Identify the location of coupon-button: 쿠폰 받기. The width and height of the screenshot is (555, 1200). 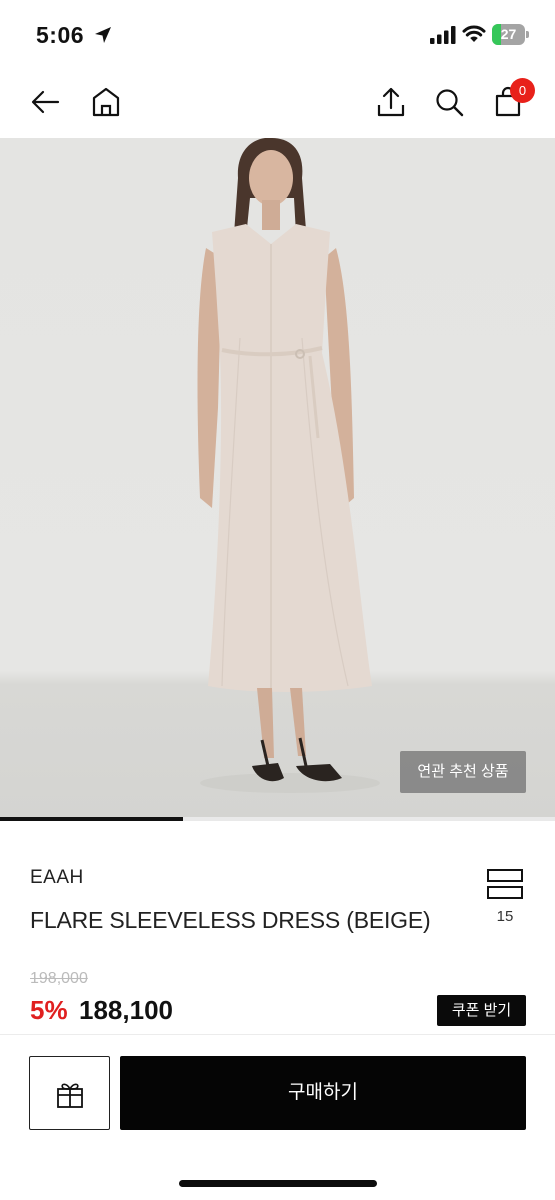
(481, 1010).